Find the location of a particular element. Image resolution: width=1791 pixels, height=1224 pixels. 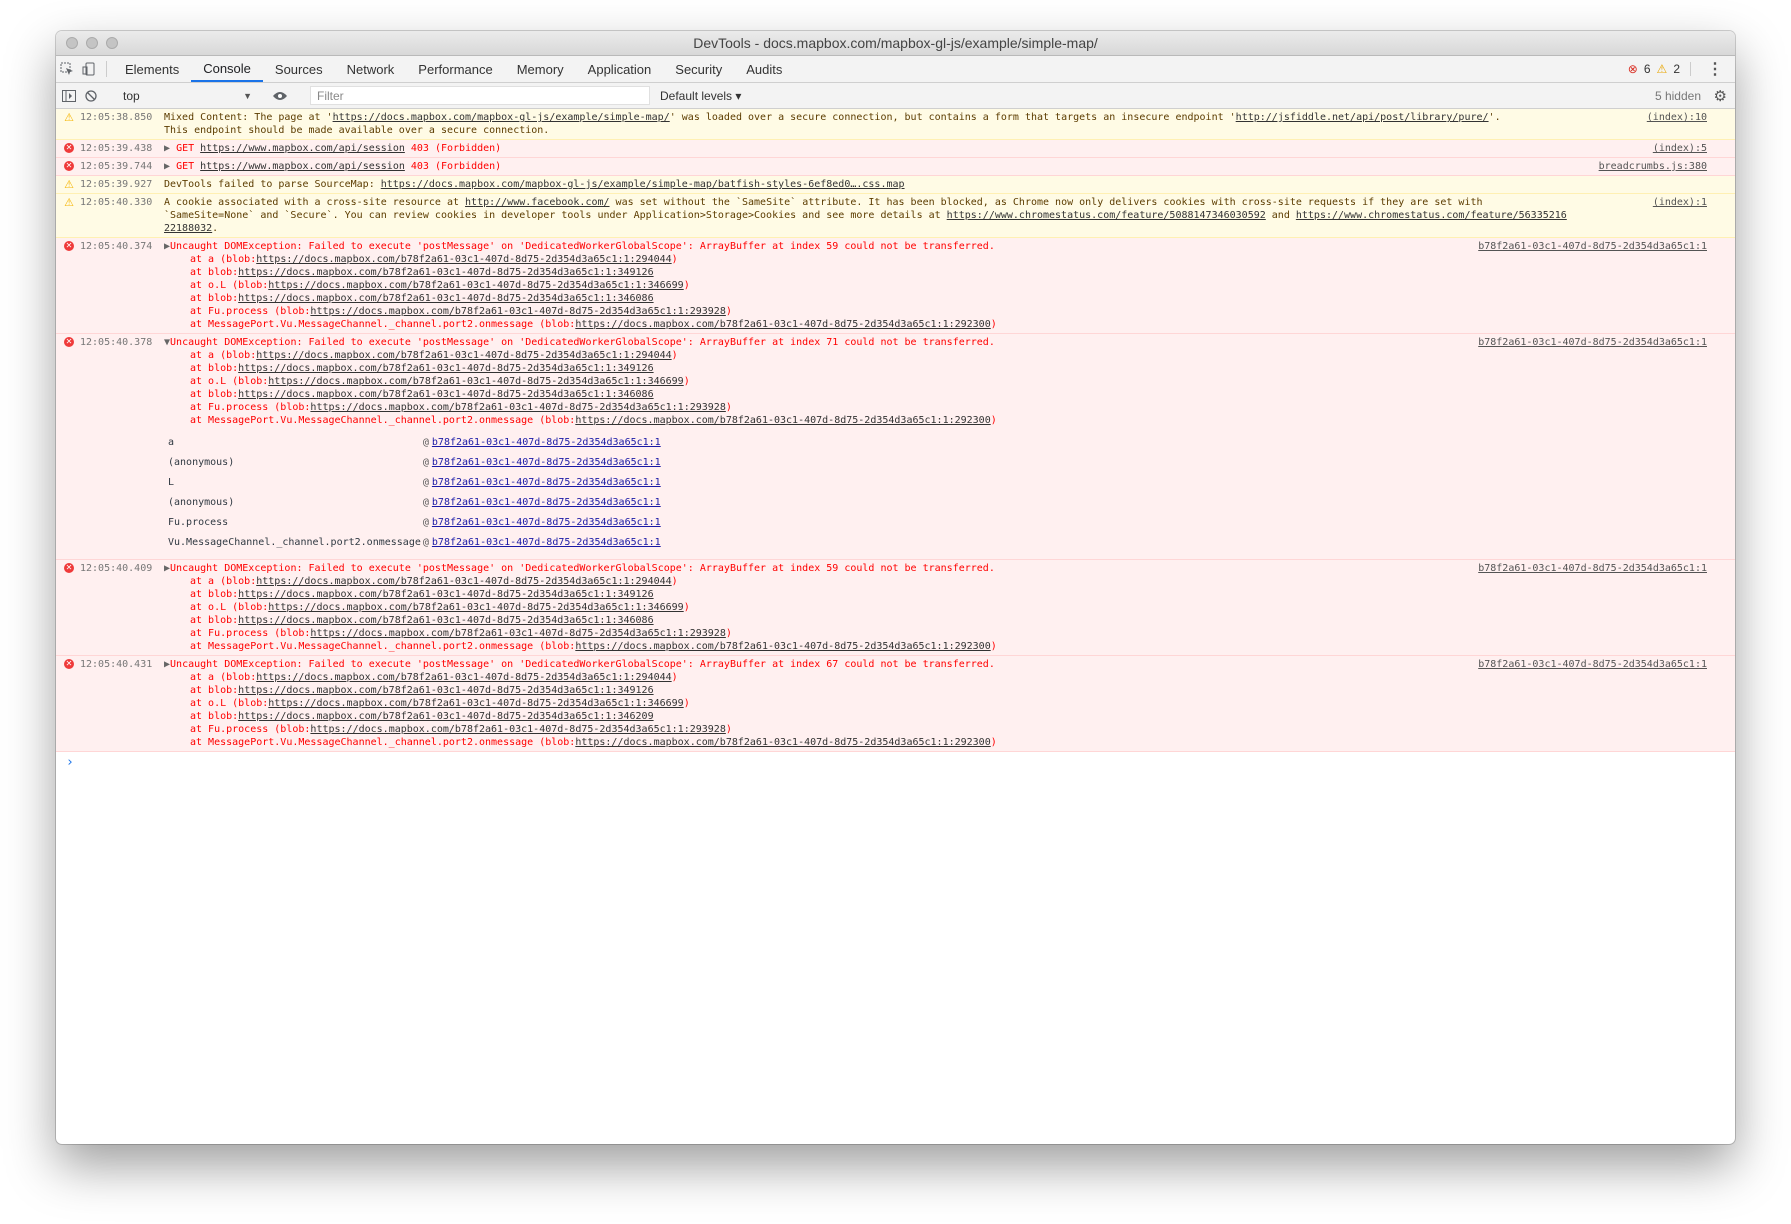

tab-performance: Performance is located at coordinates (455, 69).